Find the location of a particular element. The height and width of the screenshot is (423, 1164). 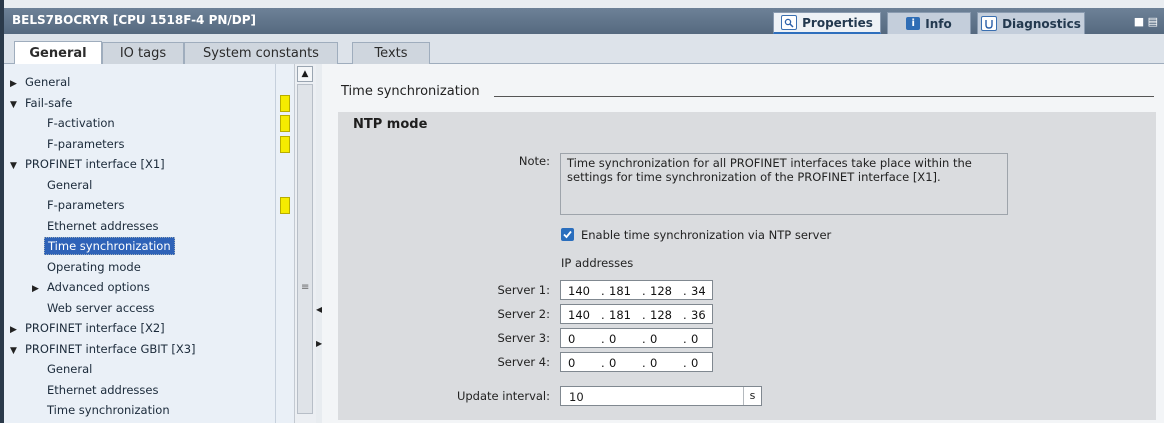

tab-texts: Texts is located at coordinates (391, 53).